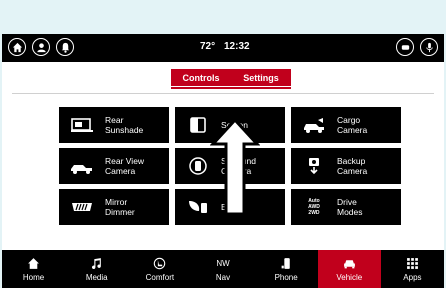 The width and height of the screenshot is (446, 288). What do you see at coordinates (412, 264) in the screenshot?
I see `apps-grid-icon` at bounding box center [412, 264].